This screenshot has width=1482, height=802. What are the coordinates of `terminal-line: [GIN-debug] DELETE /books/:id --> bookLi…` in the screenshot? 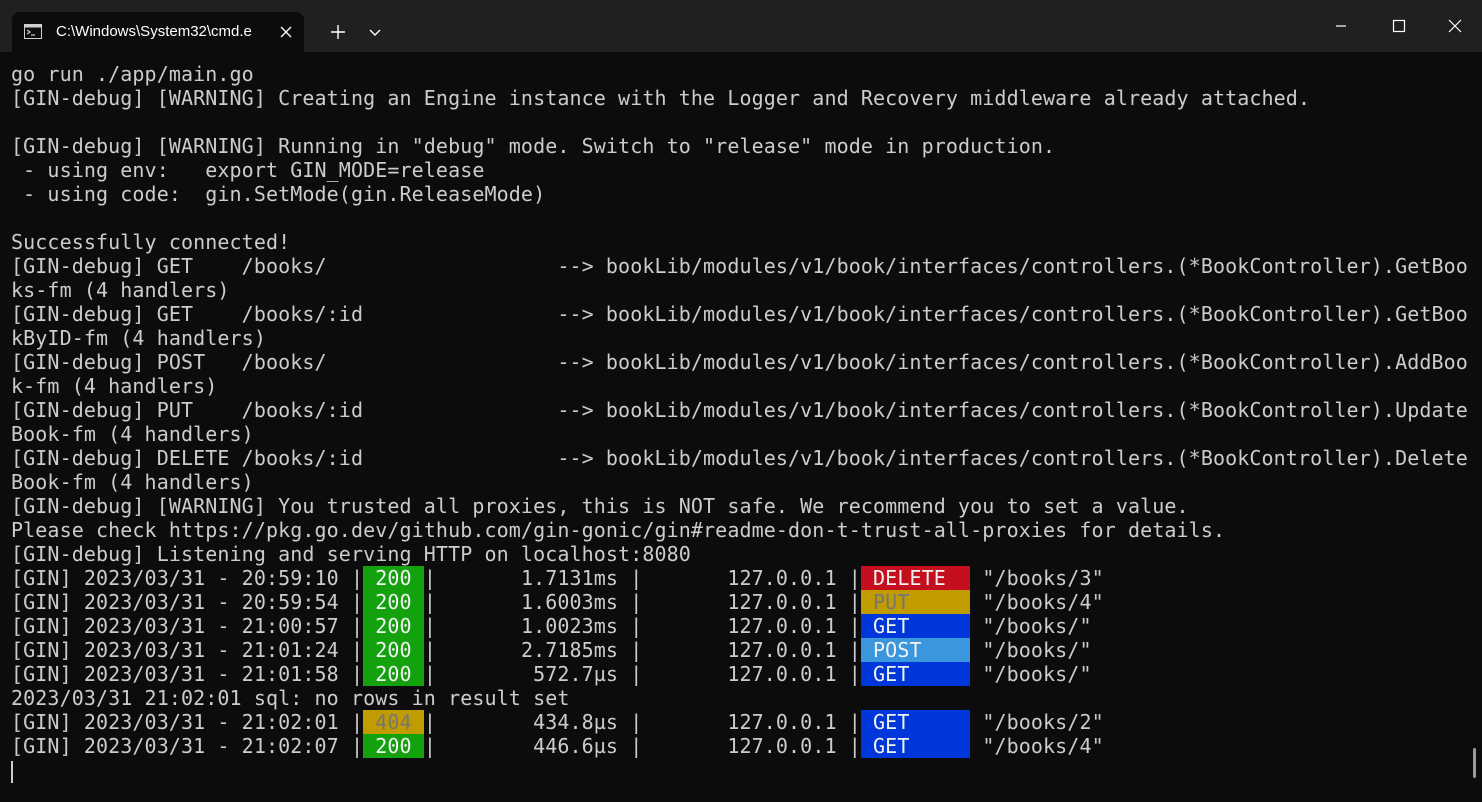 It's located at (741, 458).